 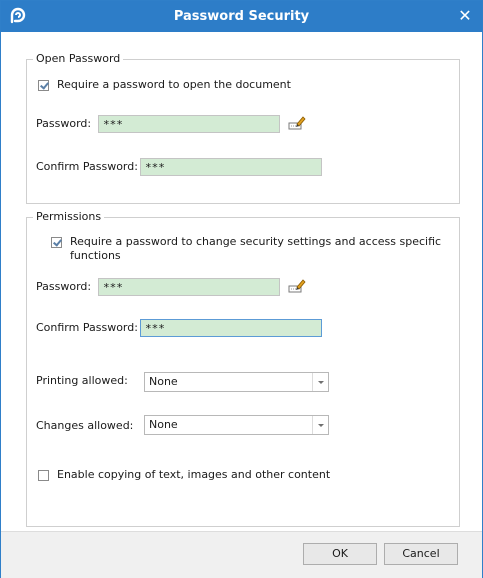 I want to click on enable-copying-checkbox, so click(x=43, y=475).